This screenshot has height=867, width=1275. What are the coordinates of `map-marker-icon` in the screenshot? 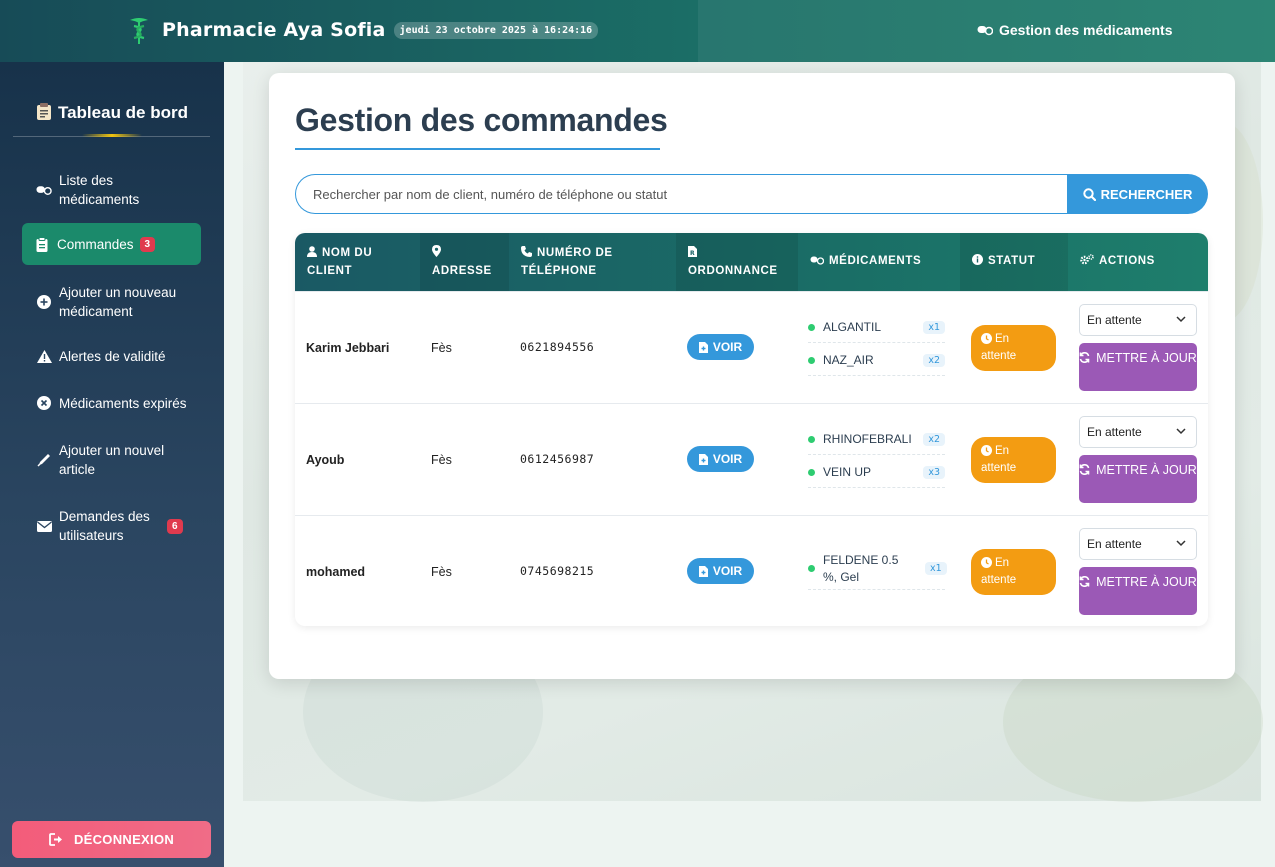 It's located at (436, 253).